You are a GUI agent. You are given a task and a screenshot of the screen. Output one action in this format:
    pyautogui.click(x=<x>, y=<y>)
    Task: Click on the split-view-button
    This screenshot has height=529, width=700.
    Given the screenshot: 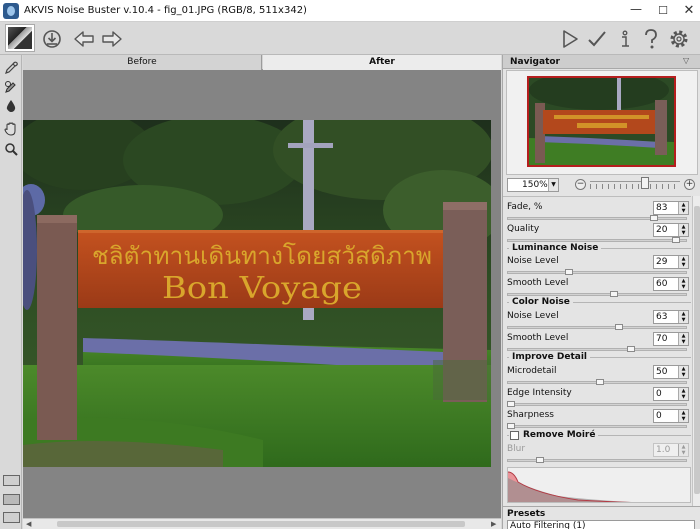 What is the action you would take?
    pyautogui.click(x=11, y=499)
    